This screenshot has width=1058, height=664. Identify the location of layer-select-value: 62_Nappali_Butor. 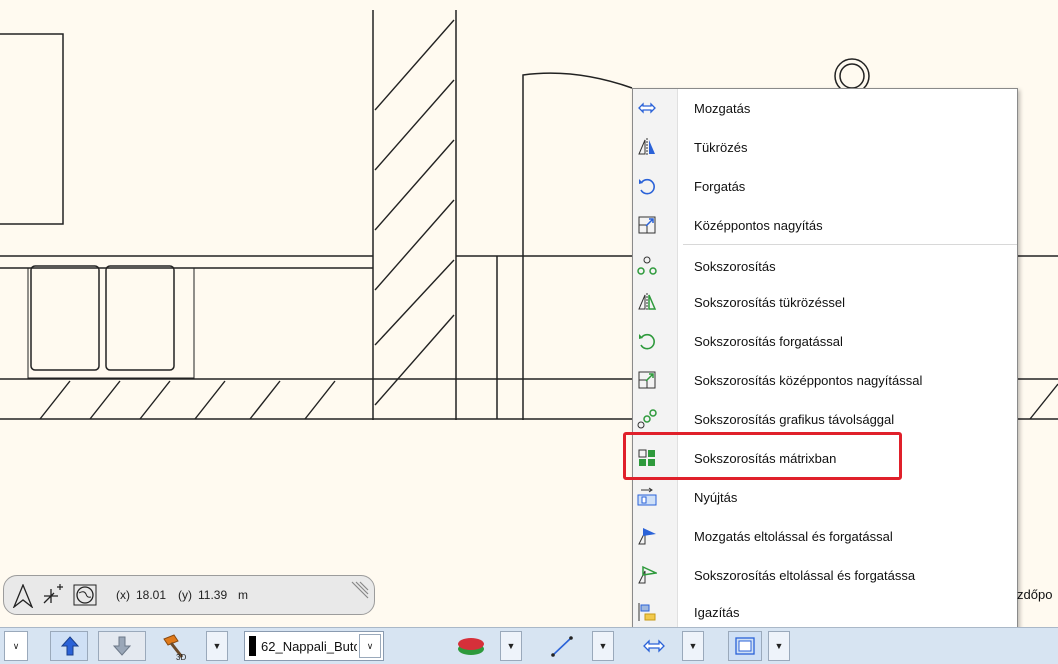
(309, 646).